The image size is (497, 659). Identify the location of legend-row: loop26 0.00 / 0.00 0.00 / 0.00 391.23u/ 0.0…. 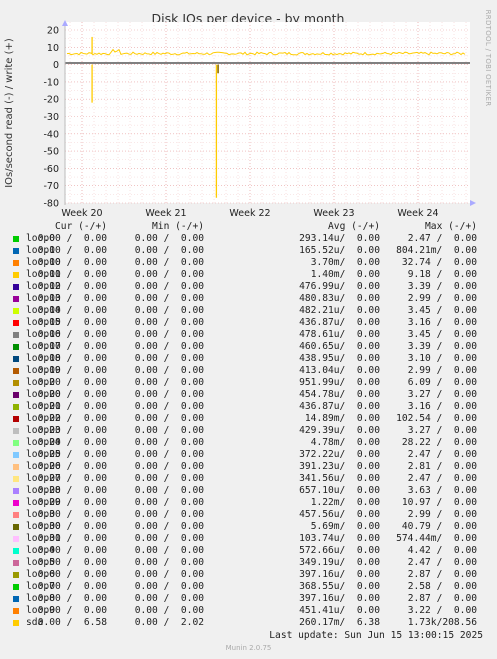
(248, 467).